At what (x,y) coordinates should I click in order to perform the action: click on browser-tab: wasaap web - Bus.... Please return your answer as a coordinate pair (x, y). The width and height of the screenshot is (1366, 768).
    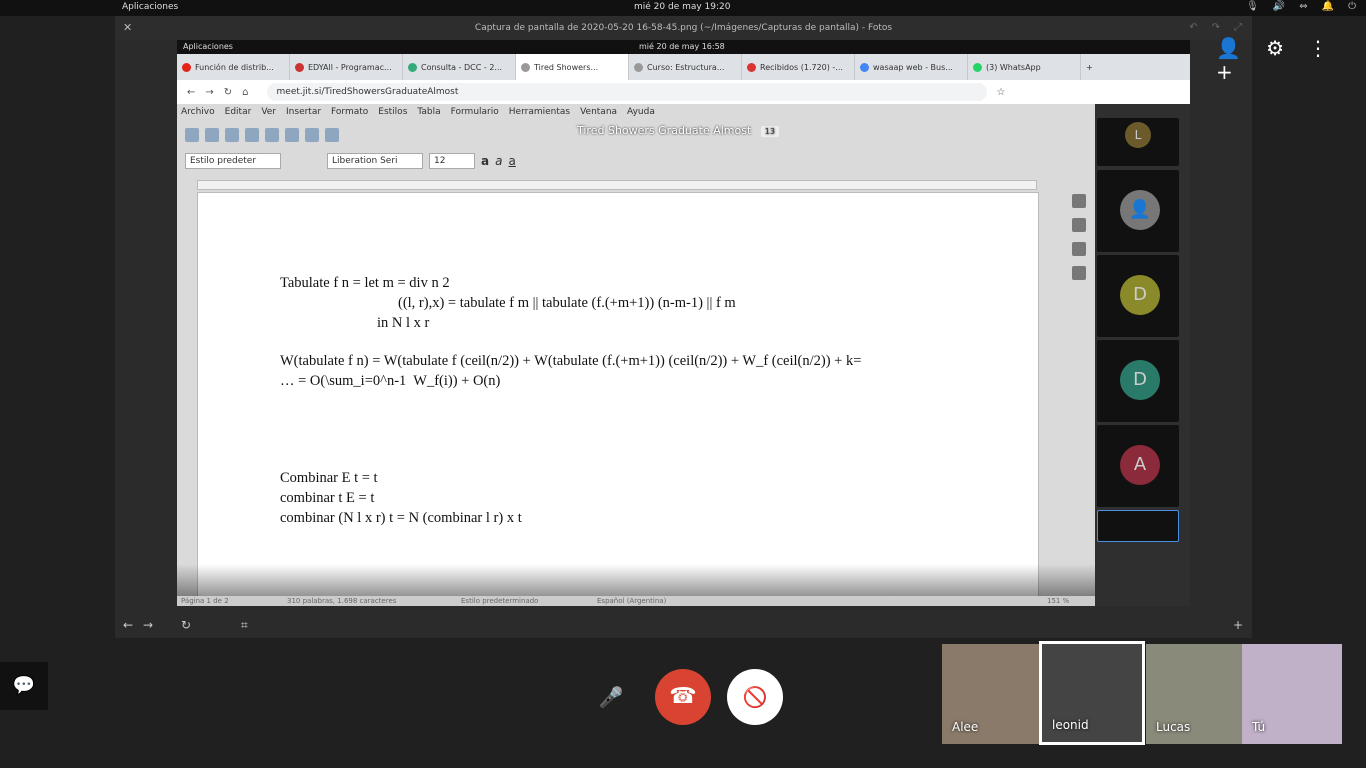
    Looking at the image, I should click on (911, 67).